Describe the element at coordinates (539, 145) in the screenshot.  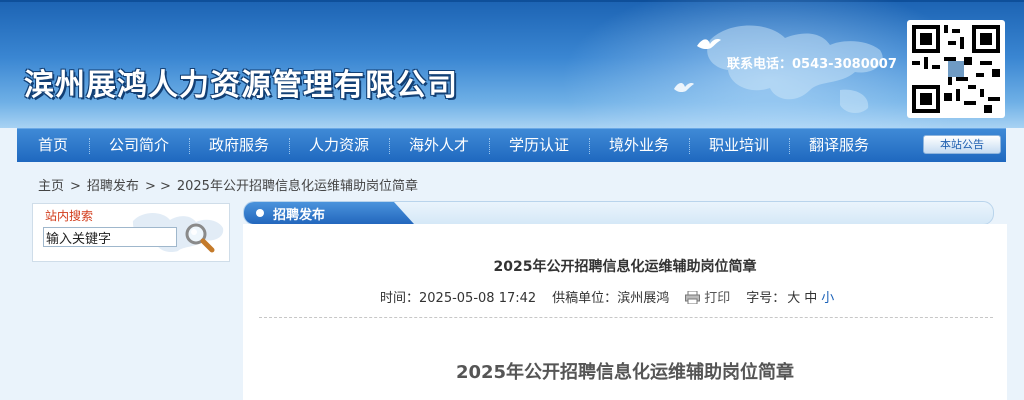
I see `nav-item-degree-cert: 学历认证` at that location.